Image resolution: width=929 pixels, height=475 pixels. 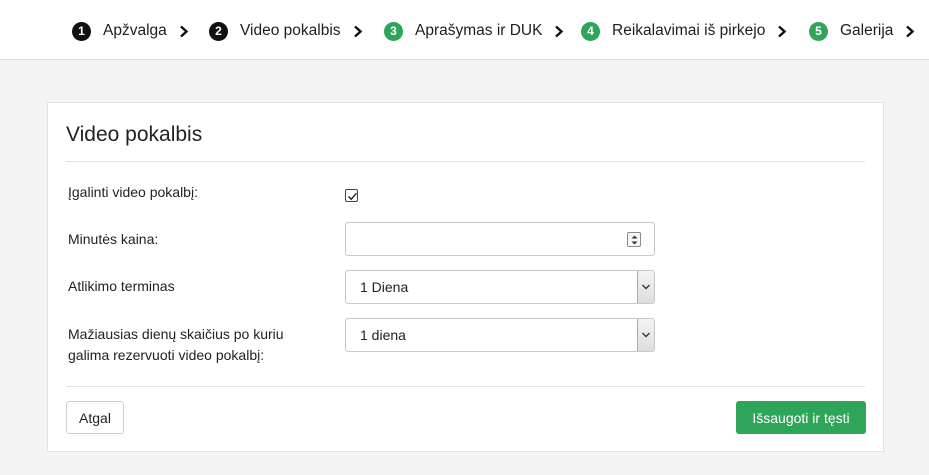 I want to click on minute-price-input, so click(x=500, y=239).